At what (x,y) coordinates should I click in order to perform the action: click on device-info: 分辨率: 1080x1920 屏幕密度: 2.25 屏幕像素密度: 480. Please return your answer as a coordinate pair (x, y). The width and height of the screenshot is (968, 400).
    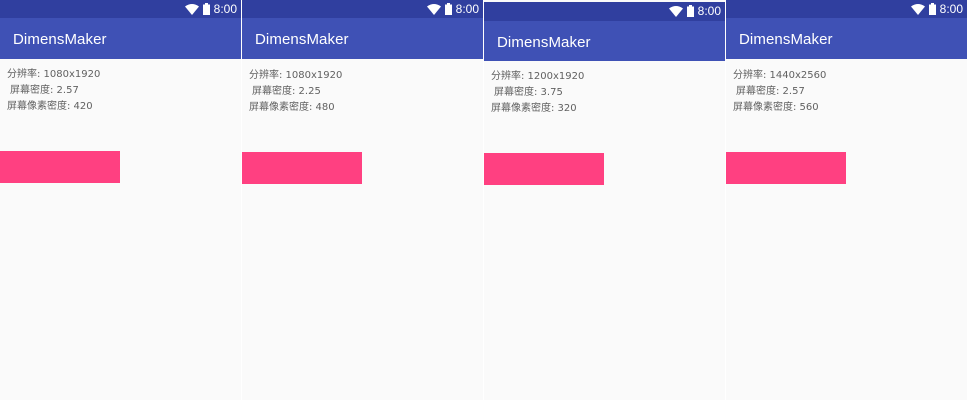
    Looking at the image, I should click on (295, 92).